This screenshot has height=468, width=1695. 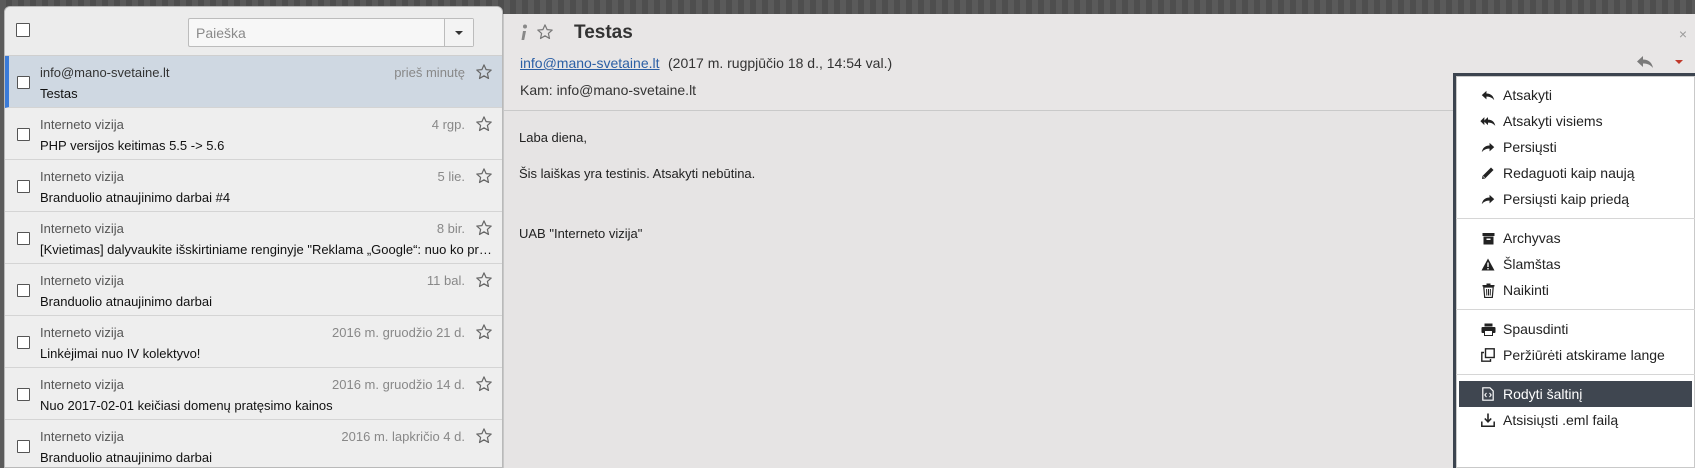 I want to click on menu-item-forward: Persiųsti, so click(x=1575, y=147).